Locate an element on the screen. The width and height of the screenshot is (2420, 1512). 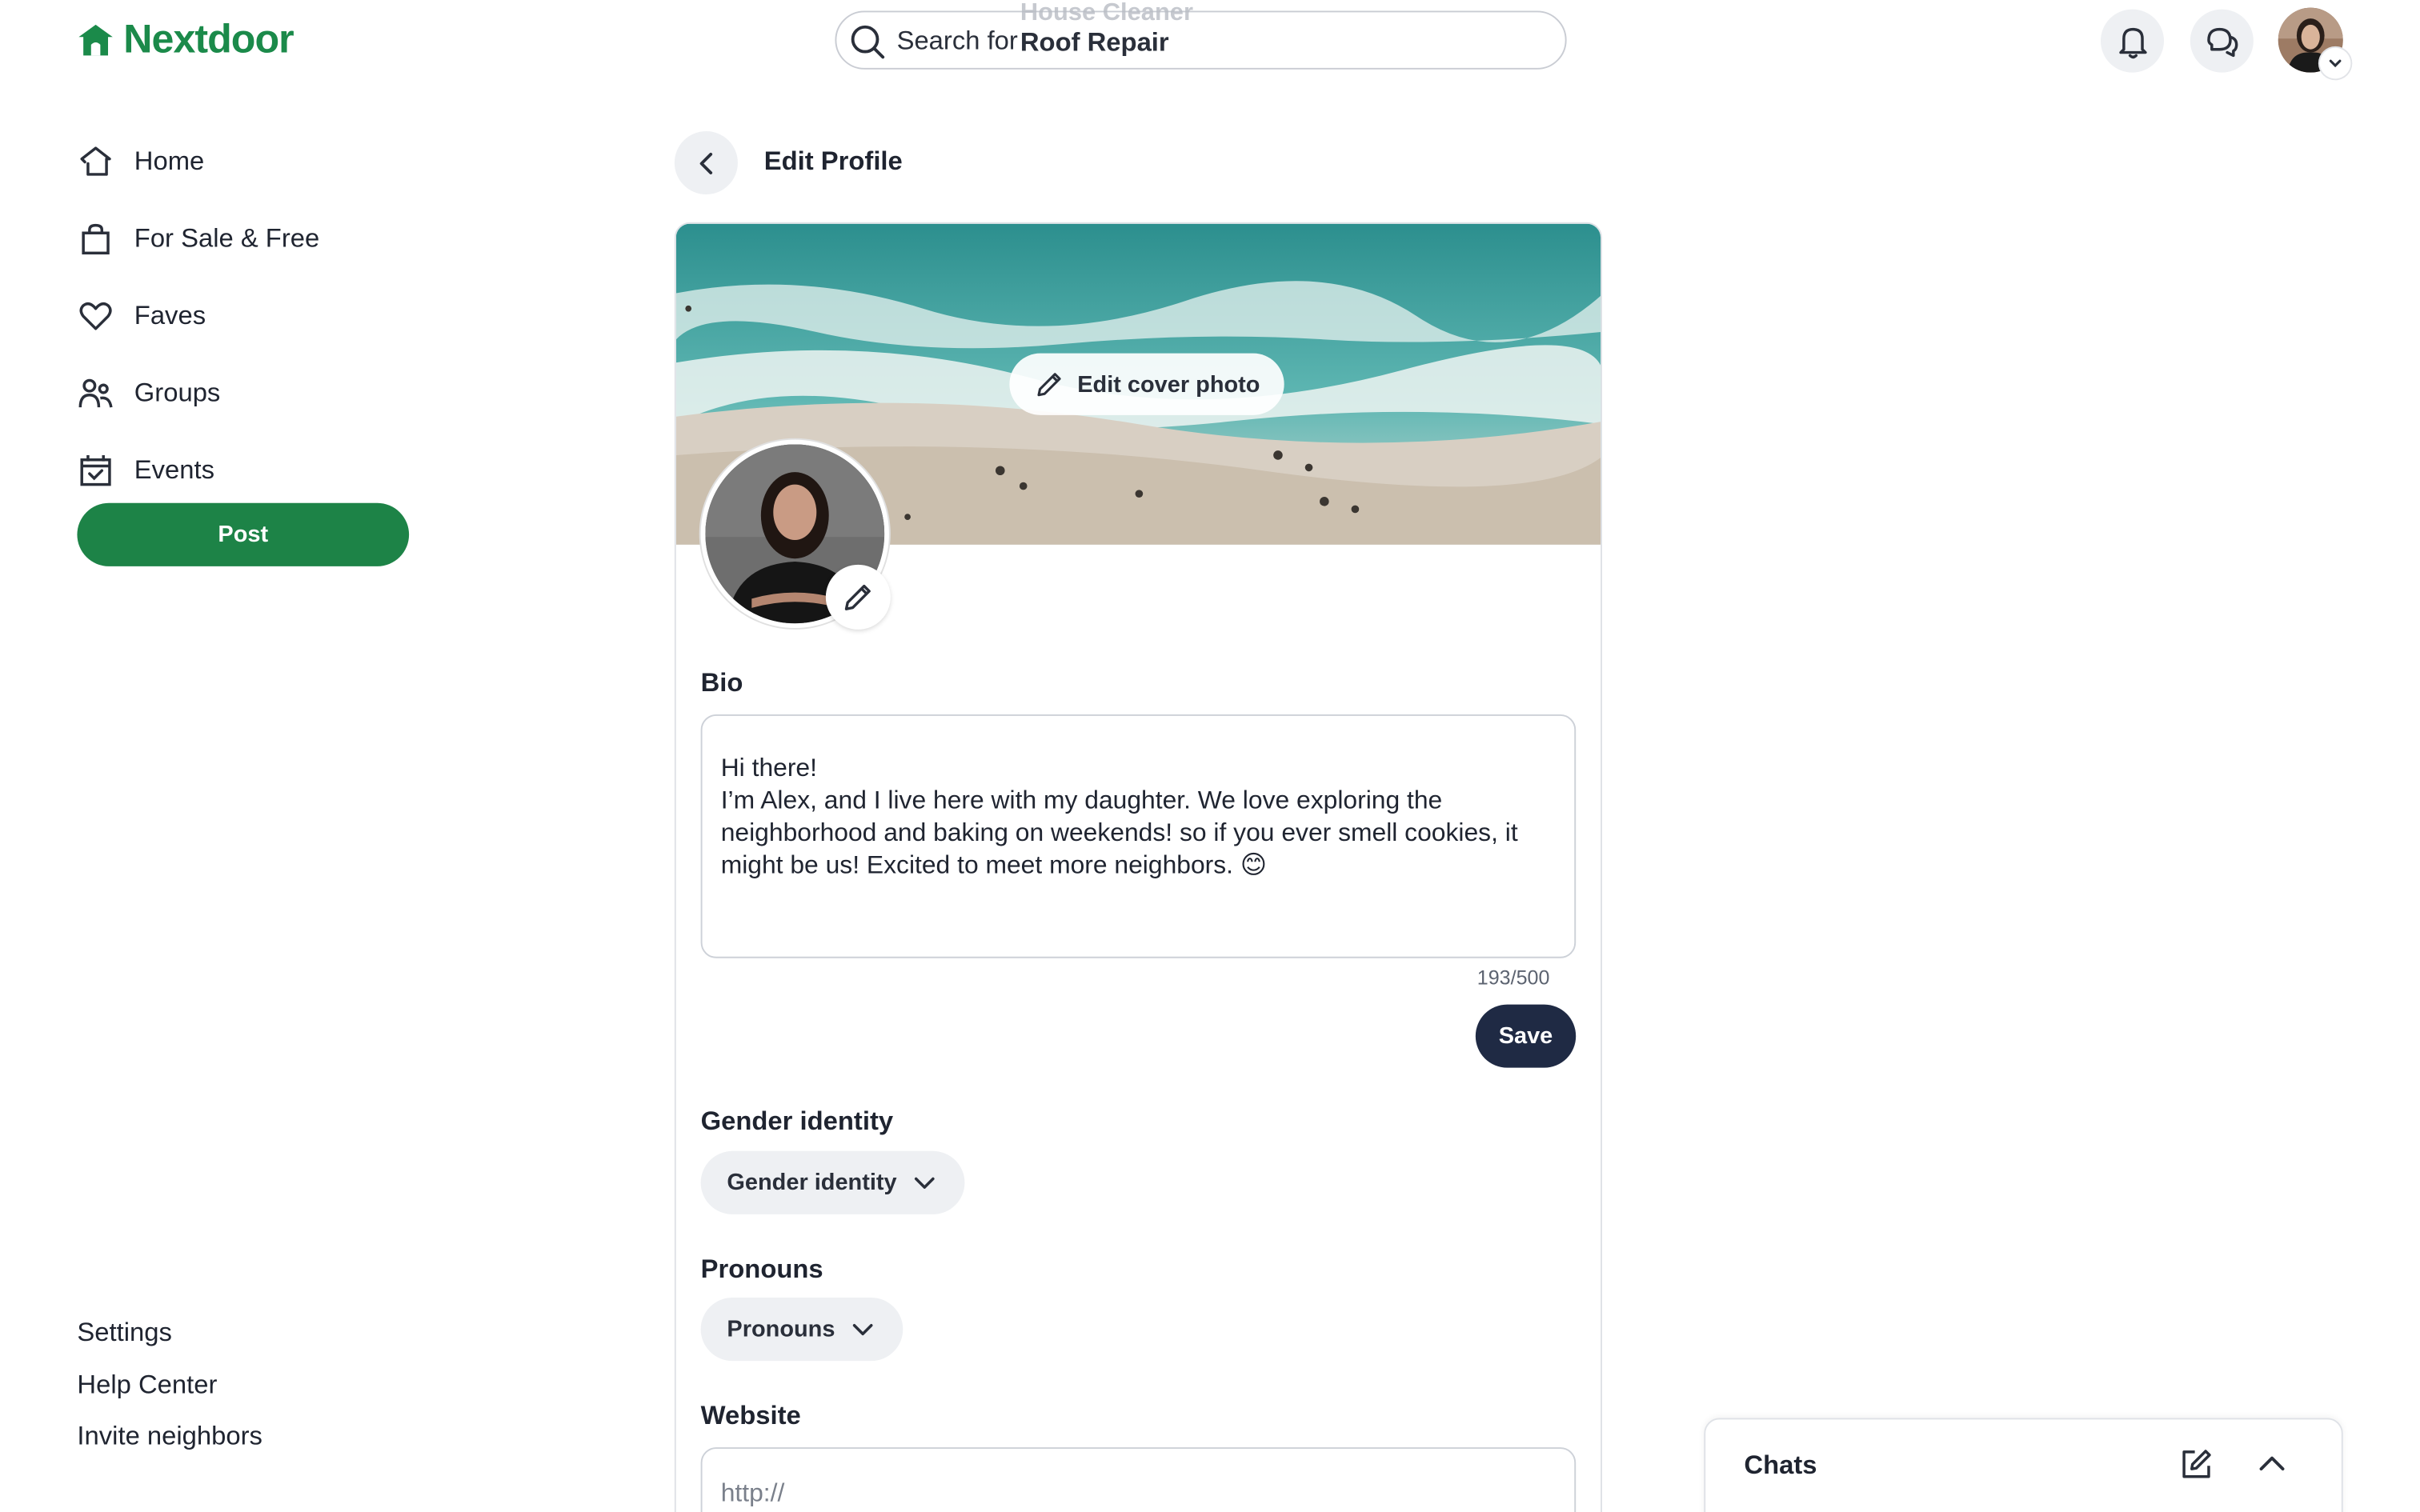
pronouns-label: Pronouns is located at coordinates (761, 1269).